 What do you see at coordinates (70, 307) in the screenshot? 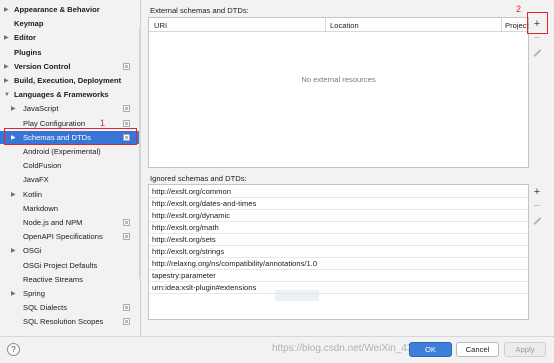
I see `sidebar-item: SQL Dialects` at bounding box center [70, 307].